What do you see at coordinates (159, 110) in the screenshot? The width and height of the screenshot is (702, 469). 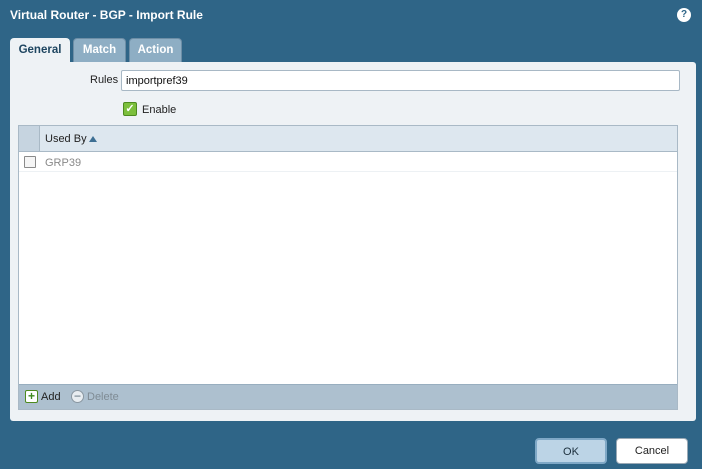 I see `enable-label: Enable` at bounding box center [159, 110].